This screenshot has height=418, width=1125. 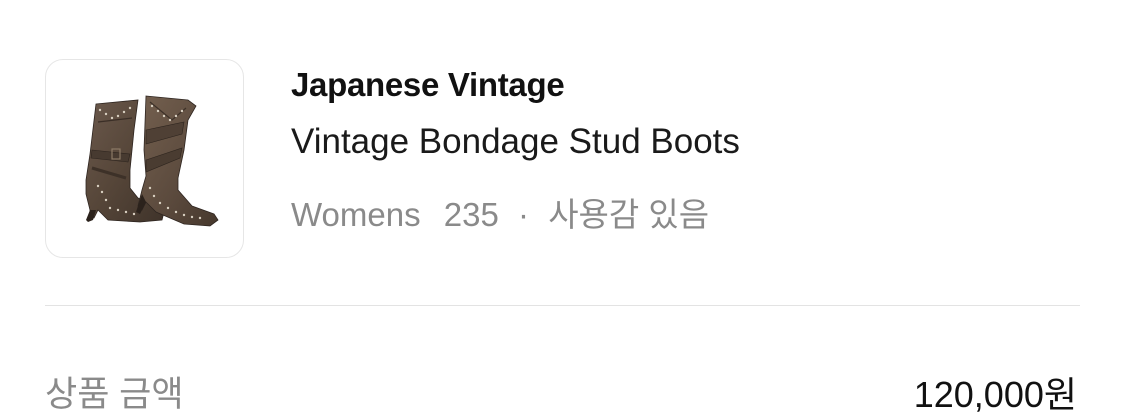 What do you see at coordinates (471, 214) in the screenshot?
I see `size-label: 235` at bounding box center [471, 214].